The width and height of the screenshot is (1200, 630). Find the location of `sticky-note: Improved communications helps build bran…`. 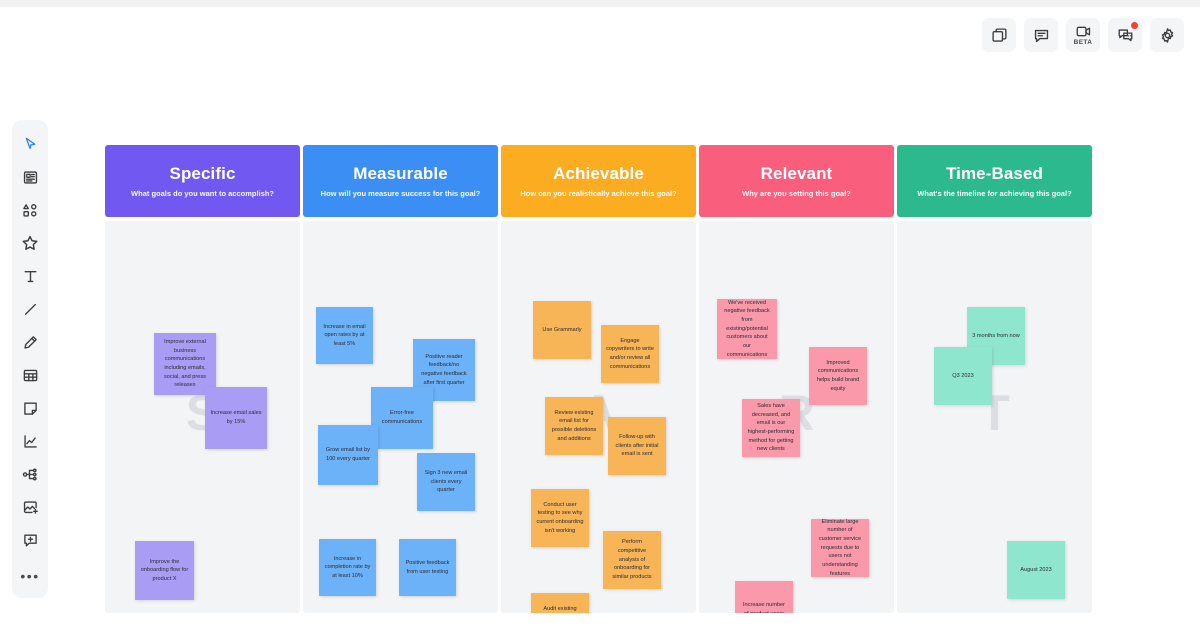

sticky-note: Improved communications helps build bran… is located at coordinates (838, 376).